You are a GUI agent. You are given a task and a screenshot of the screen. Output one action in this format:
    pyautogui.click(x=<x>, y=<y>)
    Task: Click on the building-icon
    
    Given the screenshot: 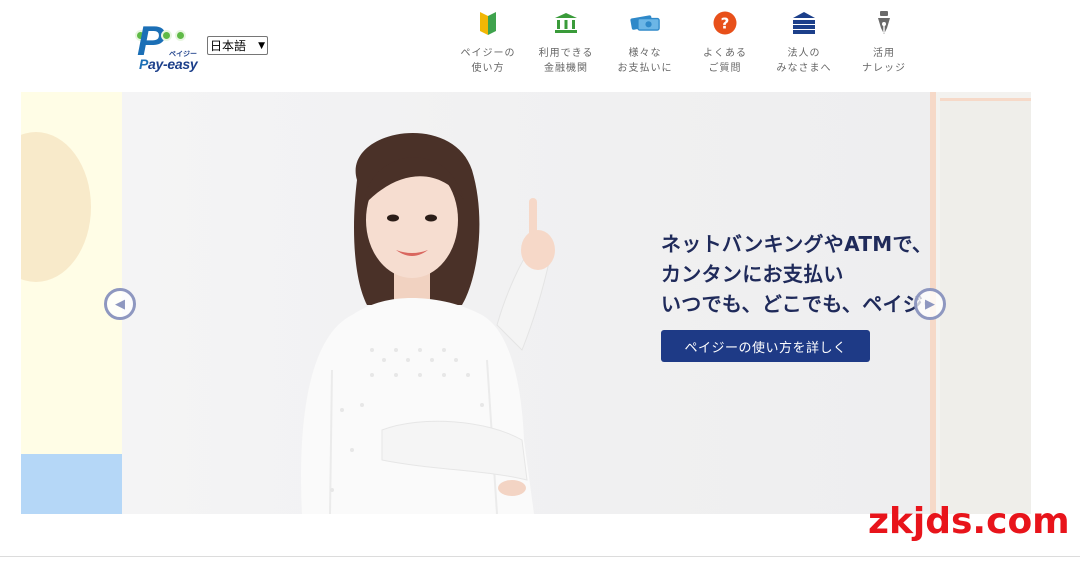 What is the action you would take?
    pyautogui.click(x=804, y=23)
    